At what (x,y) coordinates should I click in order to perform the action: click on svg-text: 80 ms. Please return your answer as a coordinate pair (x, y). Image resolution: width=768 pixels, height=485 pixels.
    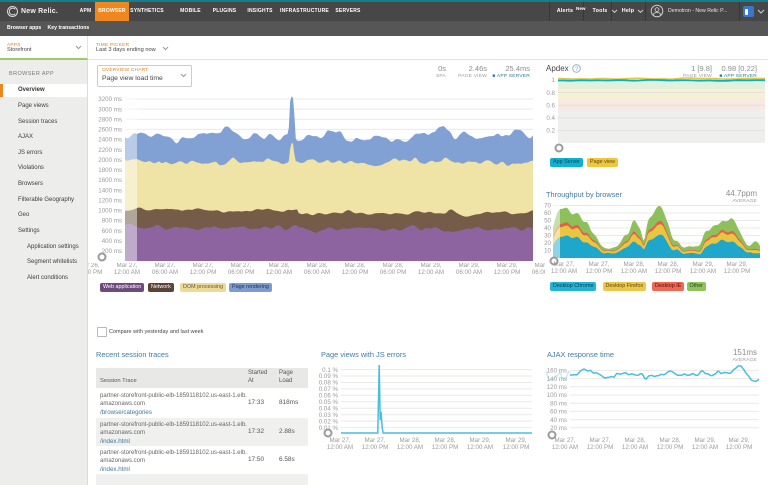
    Looking at the image, I should click on (558, 403).